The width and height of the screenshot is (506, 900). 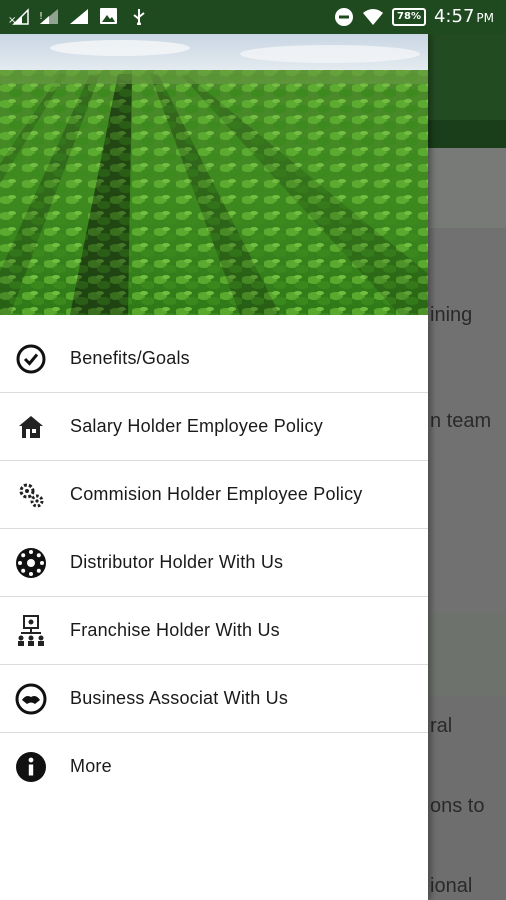 I want to click on menu-item-more: More, so click(x=214, y=766).